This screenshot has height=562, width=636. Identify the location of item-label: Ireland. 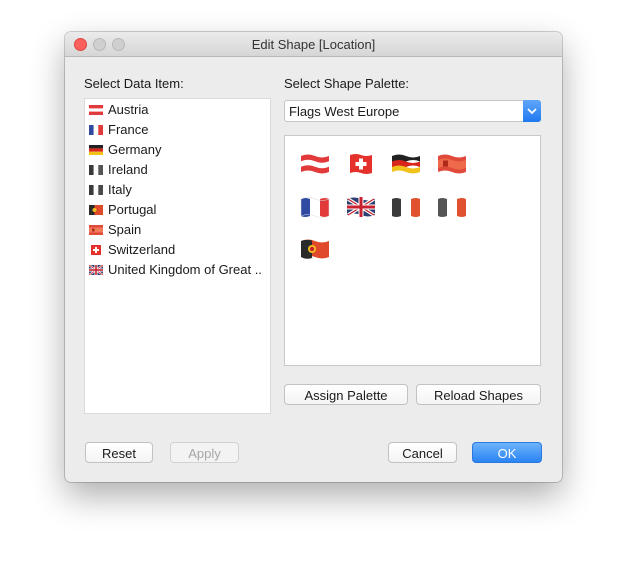
(128, 169).